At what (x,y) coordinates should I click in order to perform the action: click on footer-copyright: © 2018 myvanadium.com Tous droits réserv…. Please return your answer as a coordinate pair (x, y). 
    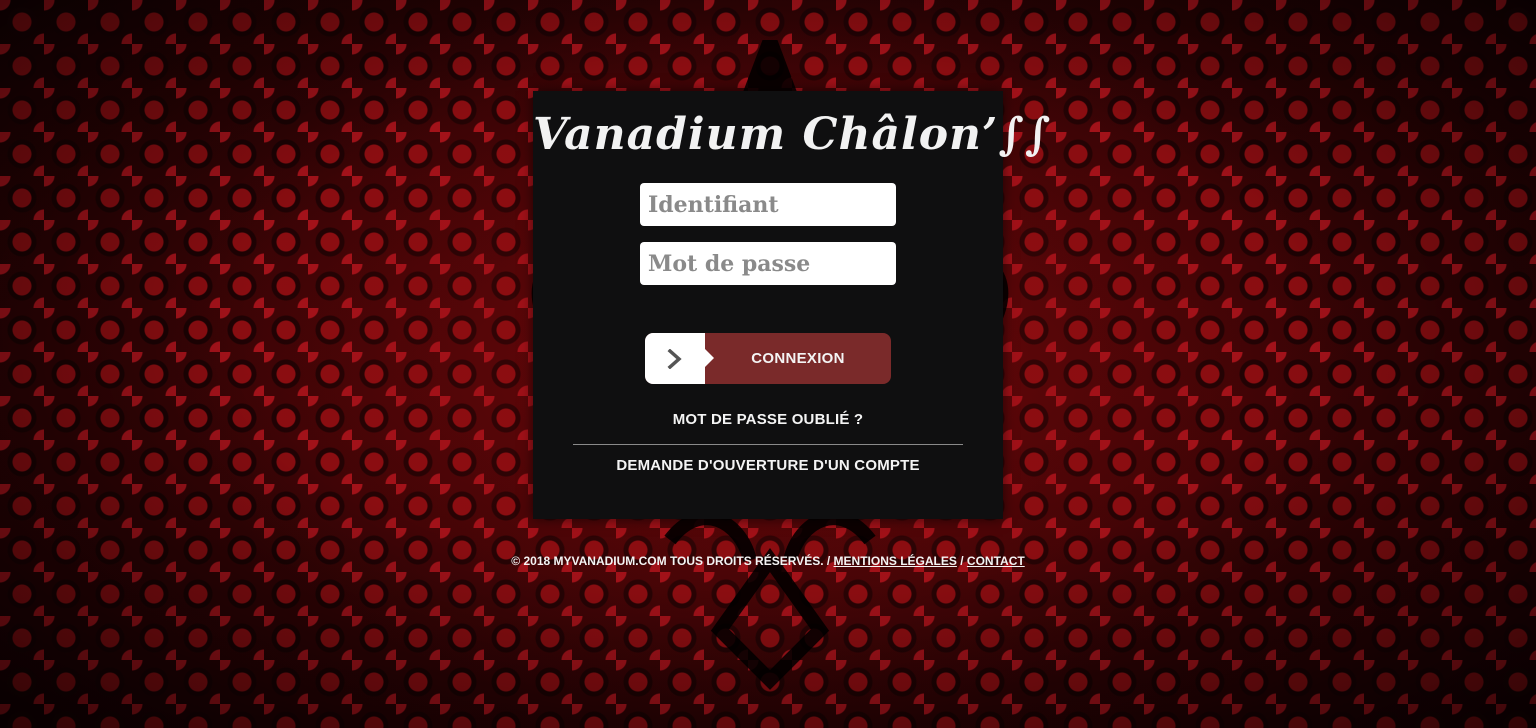
    Looking at the image, I should click on (671, 561).